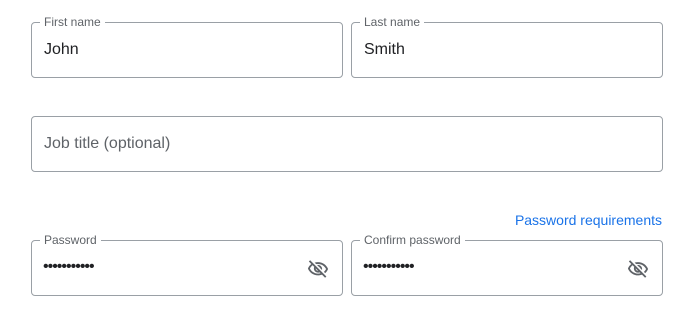  What do you see at coordinates (588, 220) in the screenshot?
I see `password-requirements-link: Password requirements` at bounding box center [588, 220].